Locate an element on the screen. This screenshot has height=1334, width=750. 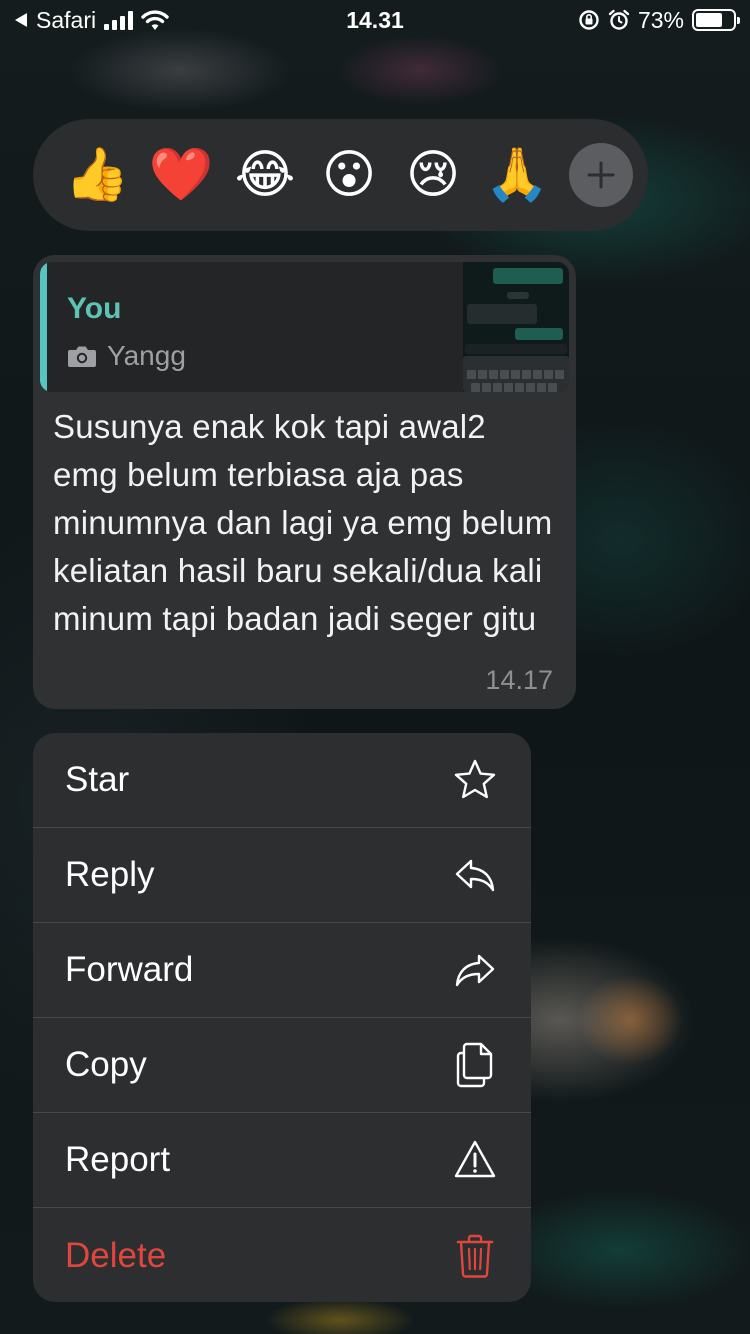
report-icon is located at coordinates (475, 1160).